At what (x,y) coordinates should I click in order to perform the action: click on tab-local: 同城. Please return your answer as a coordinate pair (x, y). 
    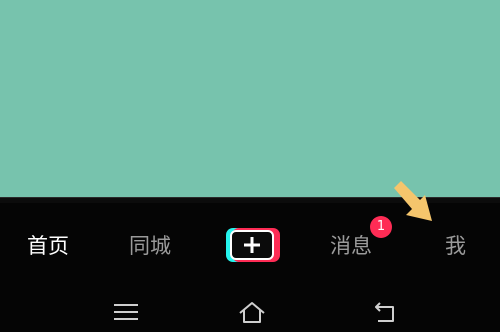
    Looking at the image, I should click on (150, 246).